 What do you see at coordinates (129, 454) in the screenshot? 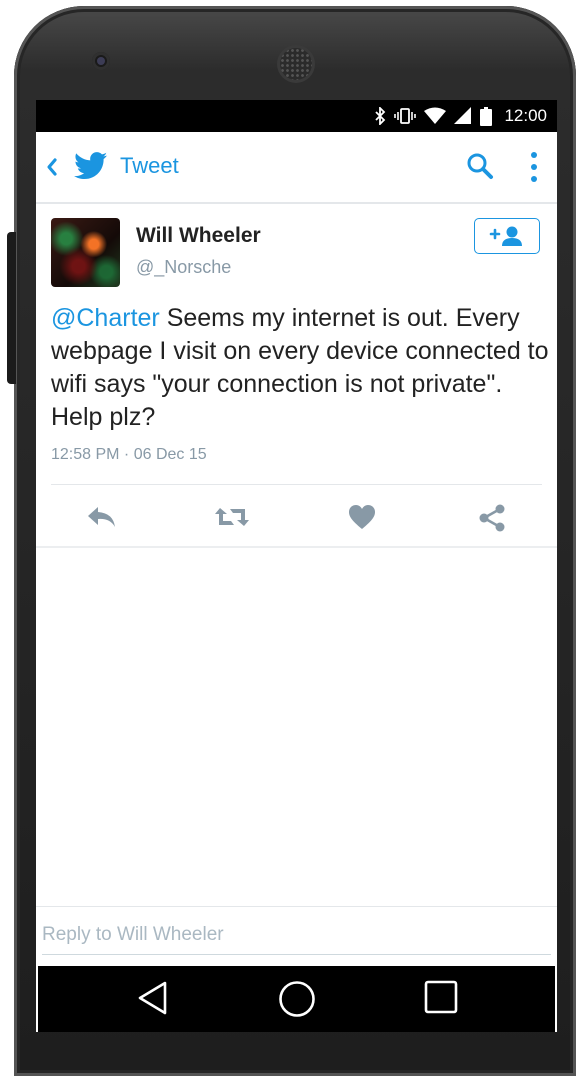
I see `tweet-timestamp: 12:58 PM · 06 Dec 15` at bounding box center [129, 454].